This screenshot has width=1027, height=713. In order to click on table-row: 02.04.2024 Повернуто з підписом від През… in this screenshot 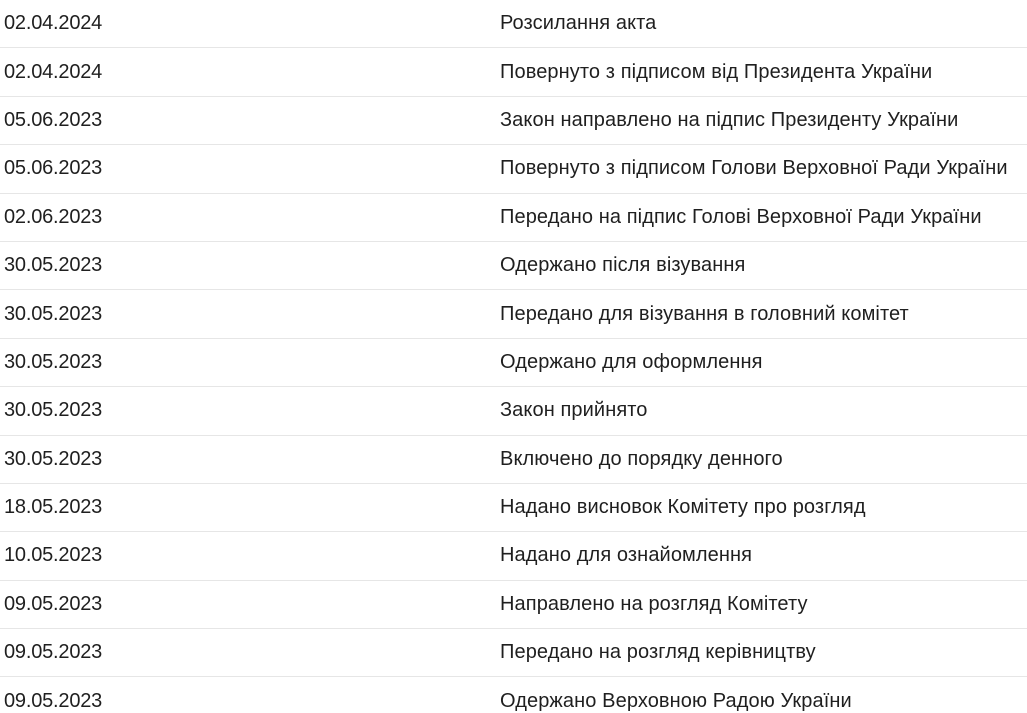, I will do `click(513, 72)`.